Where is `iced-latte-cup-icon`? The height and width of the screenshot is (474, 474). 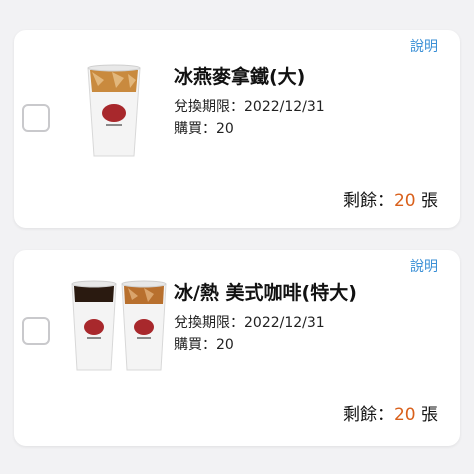 iced-latte-cup-icon is located at coordinates (114, 110).